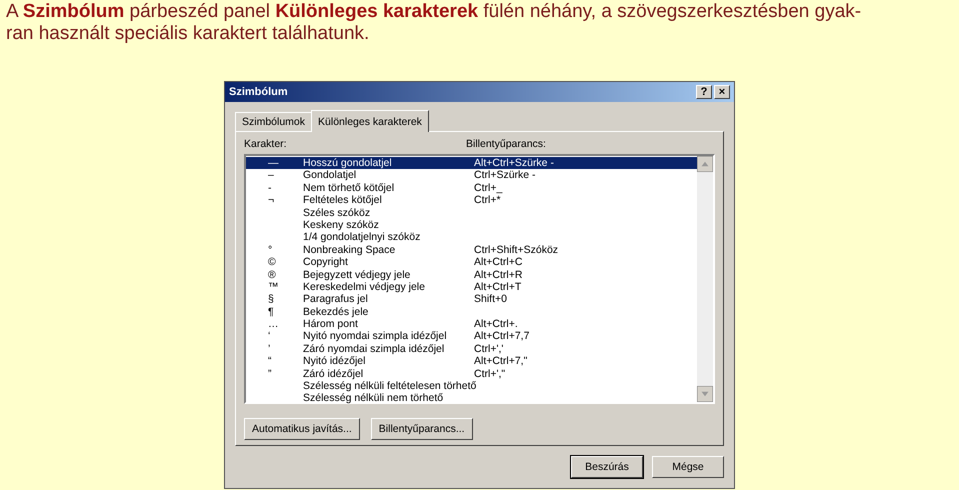 The image size is (959, 490). I want to click on character-symbol: “, so click(270, 361).